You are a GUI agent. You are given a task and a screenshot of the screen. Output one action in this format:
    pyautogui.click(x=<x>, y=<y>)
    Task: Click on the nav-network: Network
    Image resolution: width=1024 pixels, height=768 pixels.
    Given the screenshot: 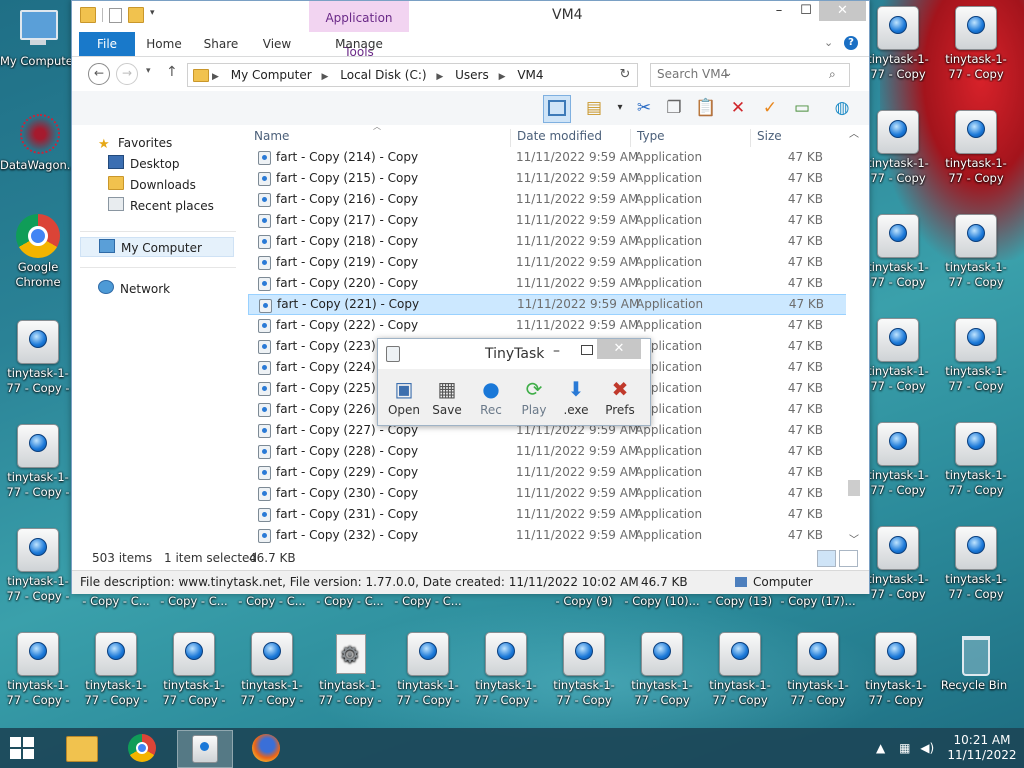 What is the action you would take?
    pyautogui.click(x=134, y=289)
    